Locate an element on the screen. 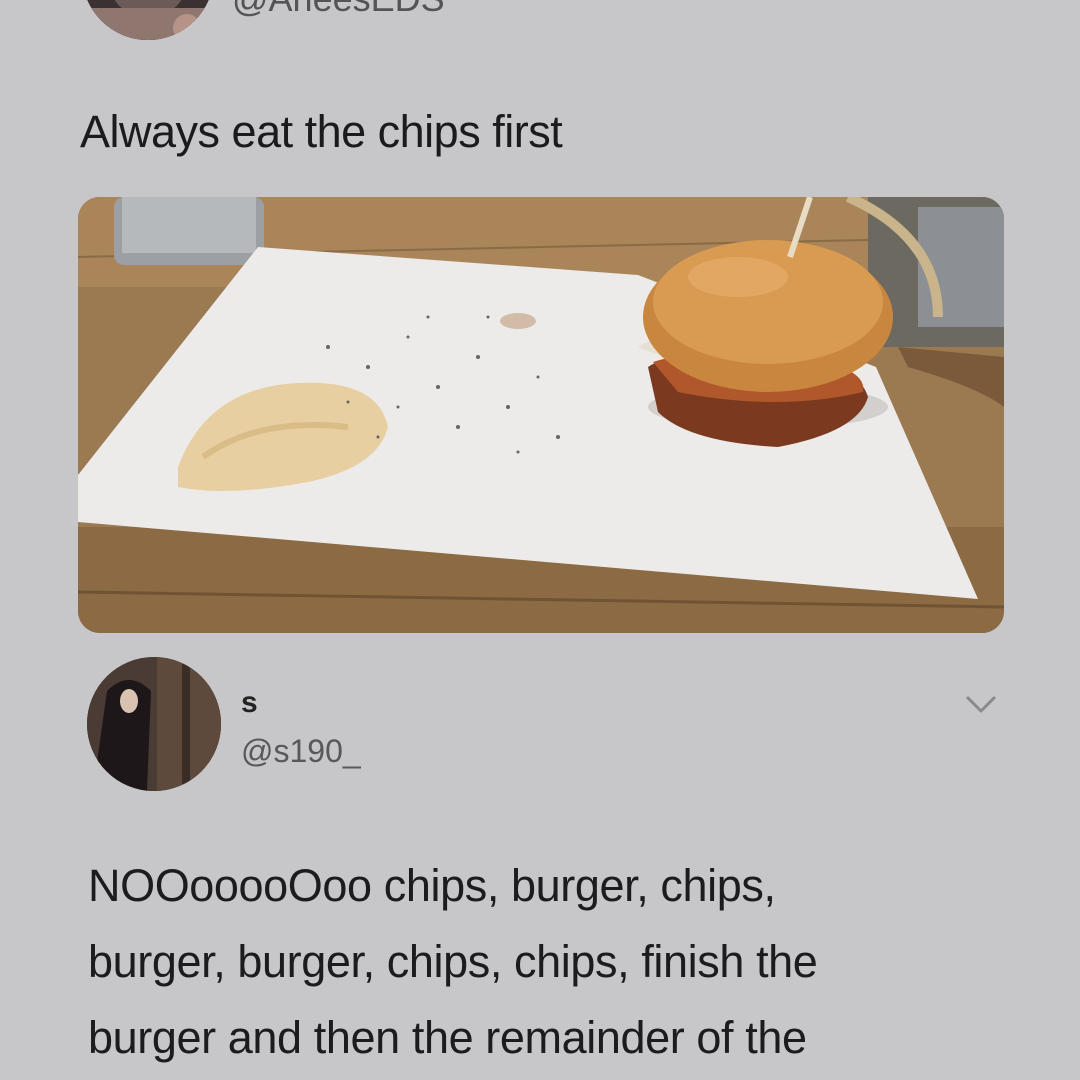  reply-avatar-image is located at coordinates (154, 724).